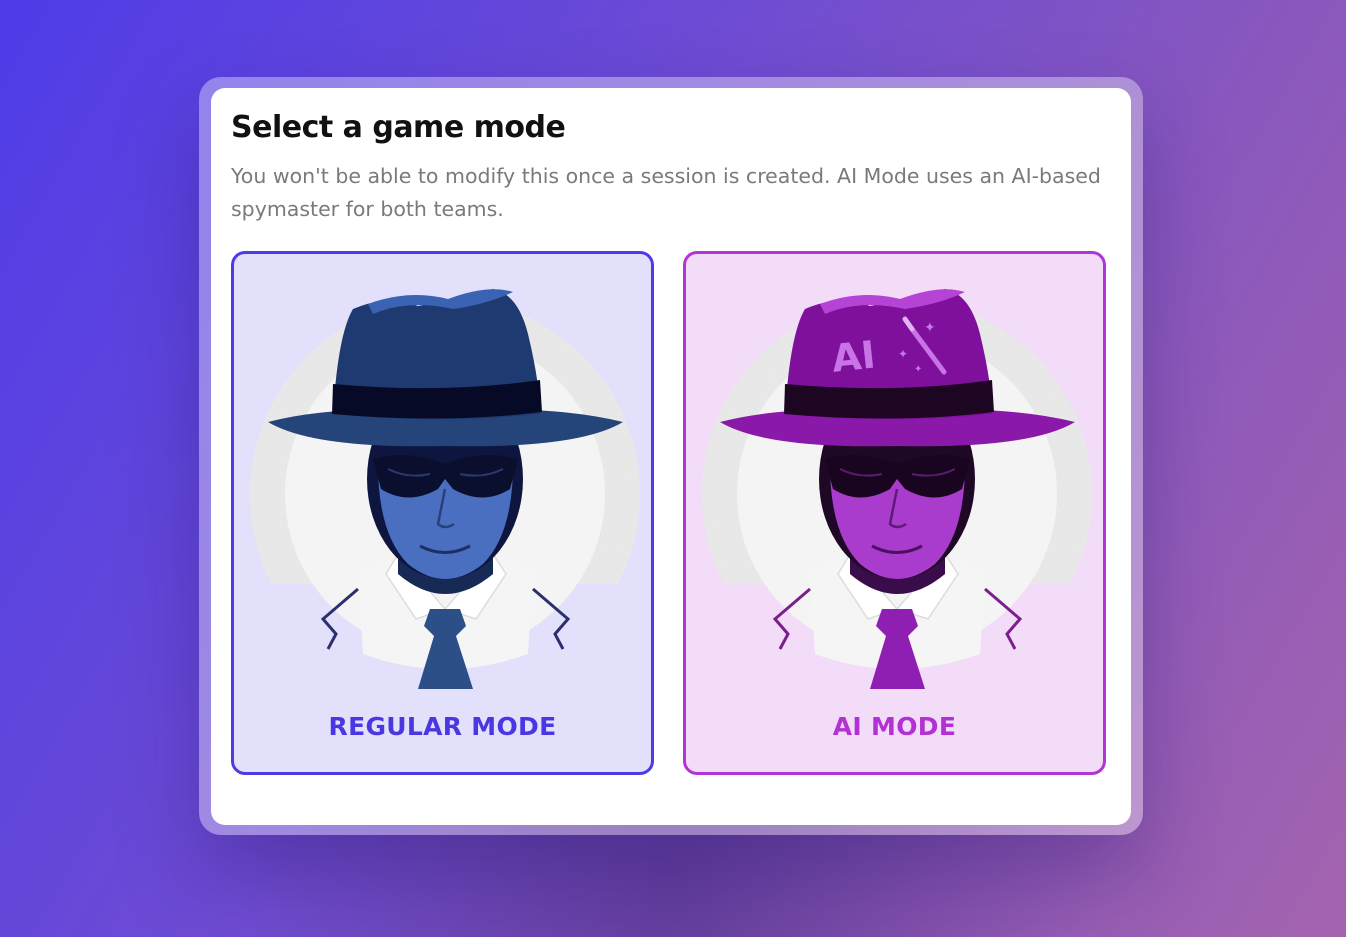 The image size is (1346, 937). Describe the element at coordinates (897, 489) in the screenshot. I see `ai-spy-illustration-icon: AI ✦ ✦ ✦` at that location.